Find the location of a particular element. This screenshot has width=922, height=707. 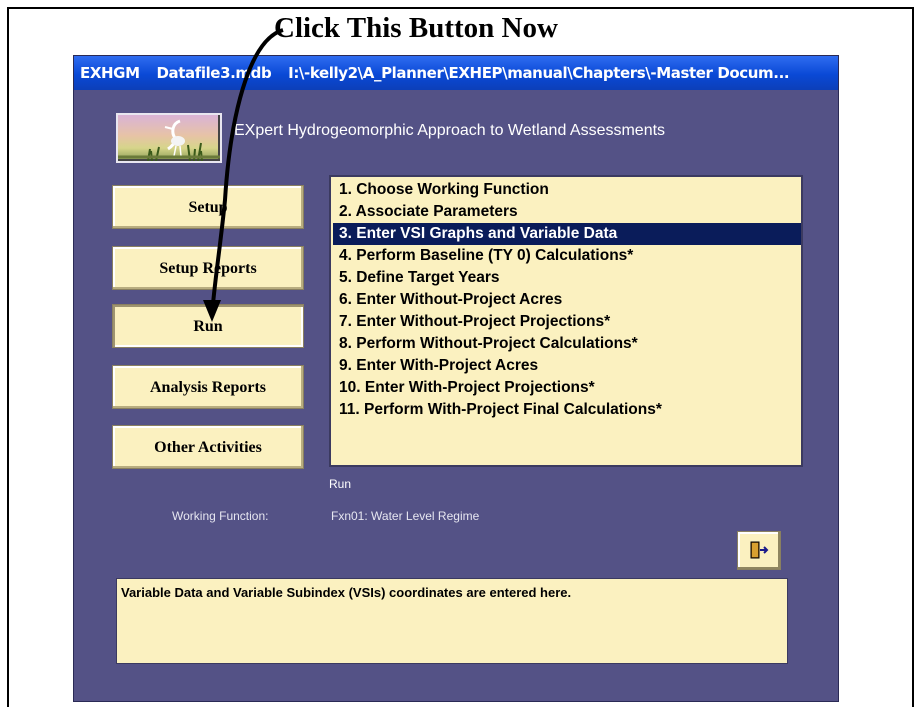

working-function-label: Working Function: is located at coordinates (220, 516).